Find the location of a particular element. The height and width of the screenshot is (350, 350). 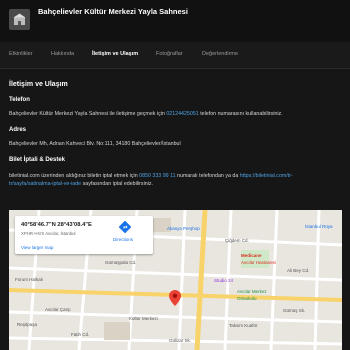

map-coordinates: 40°58'46.7"N 28°43'08.4"E is located at coordinates (56, 225).